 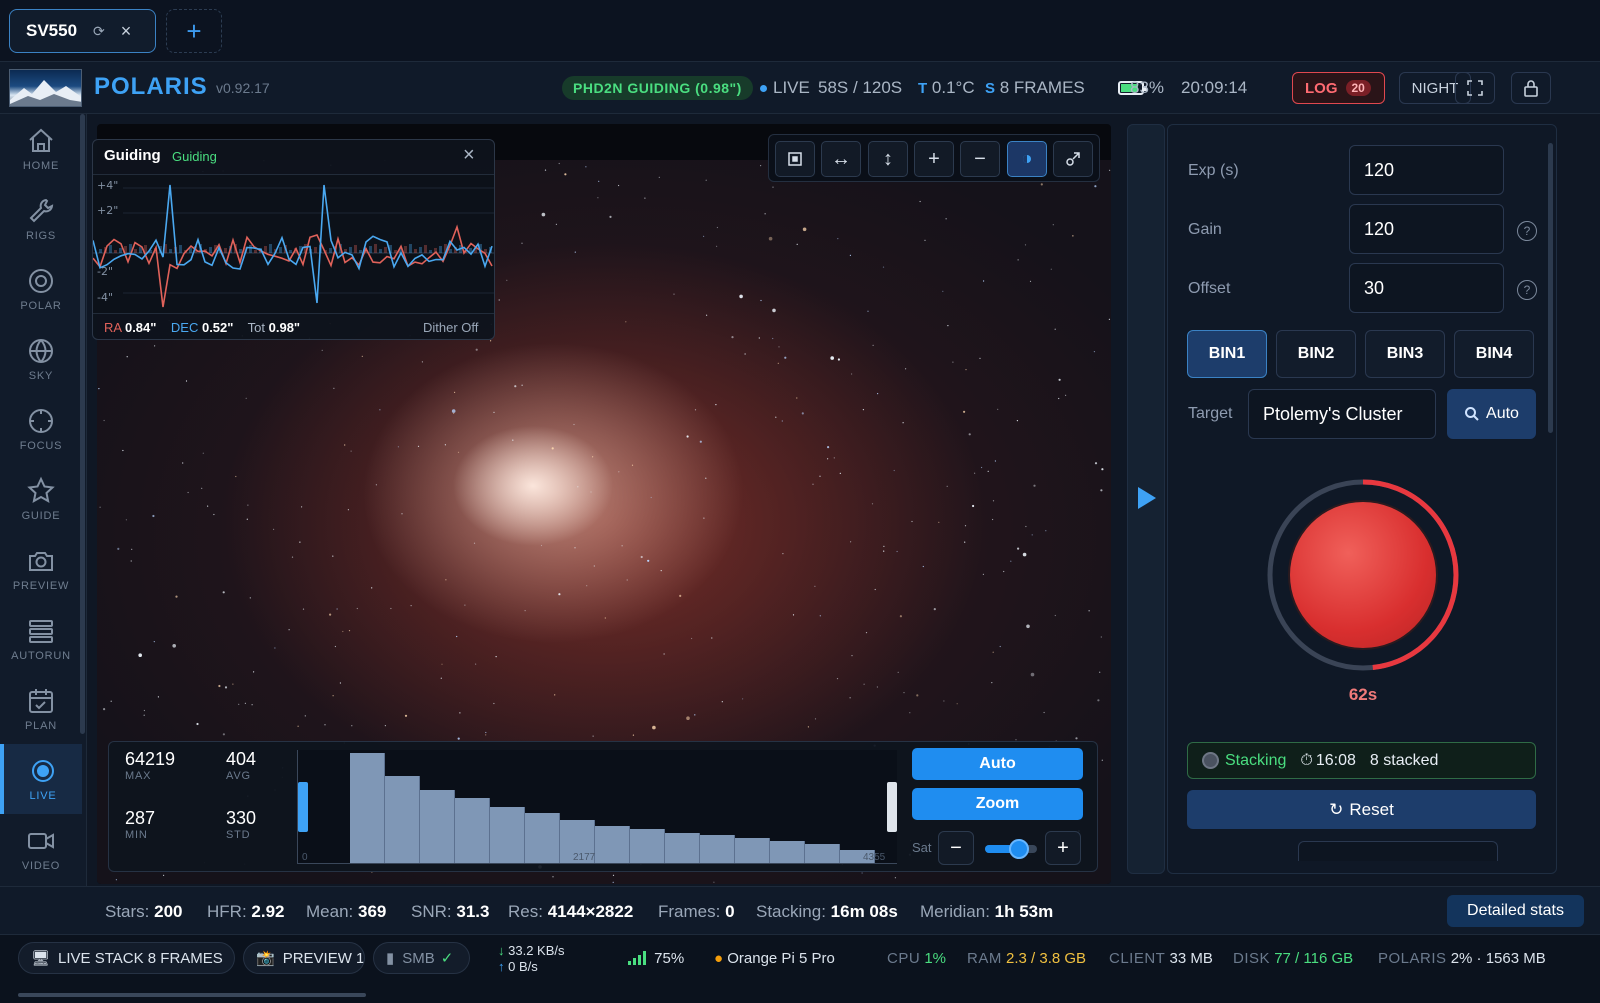 What do you see at coordinates (774, 958) in the screenshot?
I see `device-name: ● Orange Pi 5 Pro` at bounding box center [774, 958].